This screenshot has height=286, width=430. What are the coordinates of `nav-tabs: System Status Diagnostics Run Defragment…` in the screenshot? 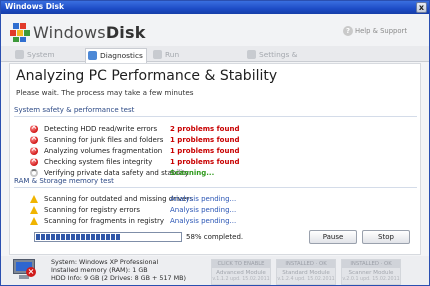 It's located at (215, 59).